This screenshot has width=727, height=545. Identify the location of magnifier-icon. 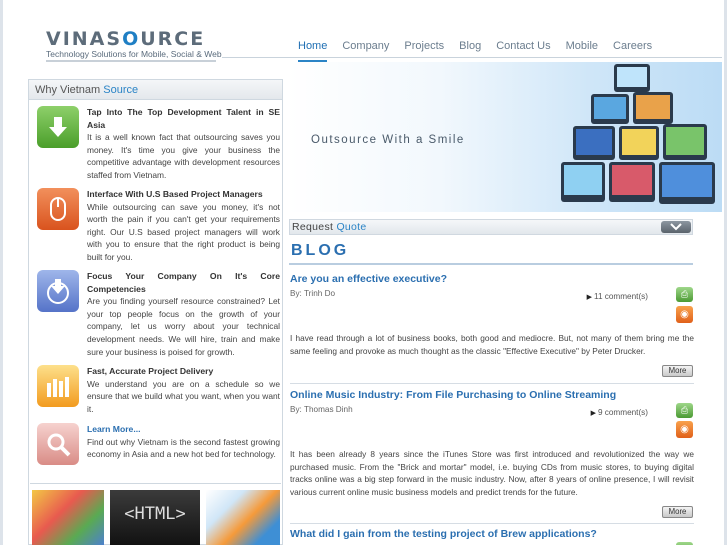
(58, 444).